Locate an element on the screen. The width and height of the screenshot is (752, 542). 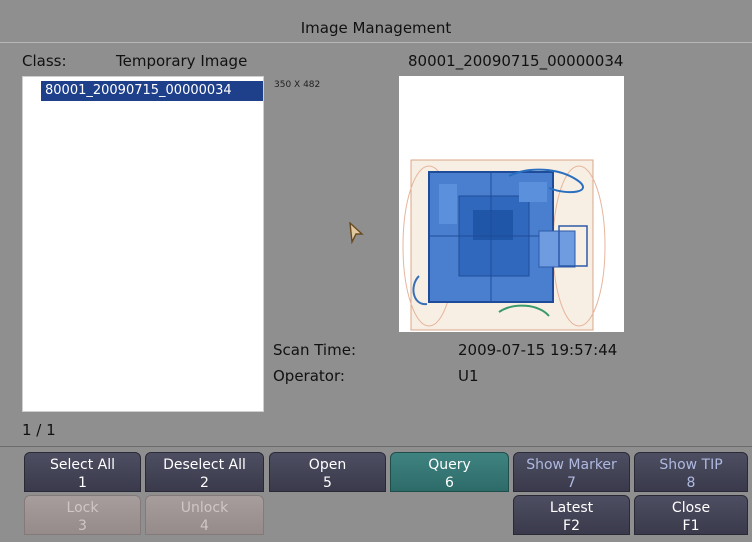
select-all-shortcut: 1 is located at coordinates (82, 483).